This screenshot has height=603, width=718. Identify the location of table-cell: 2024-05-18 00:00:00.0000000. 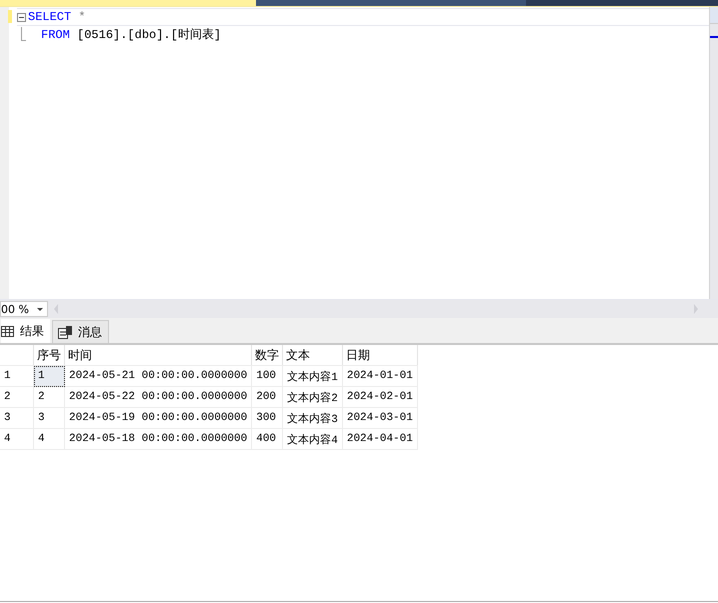
(158, 439).